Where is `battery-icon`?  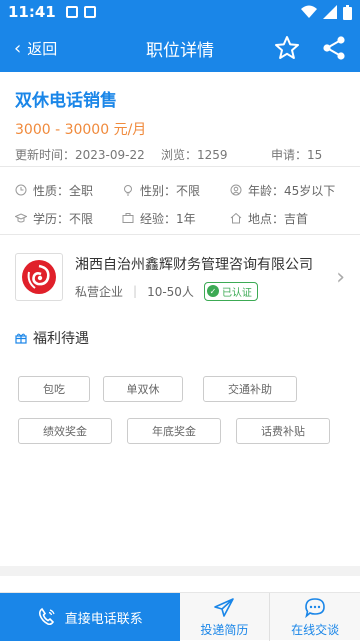 battery-icon is located at coordinates (347, 12).